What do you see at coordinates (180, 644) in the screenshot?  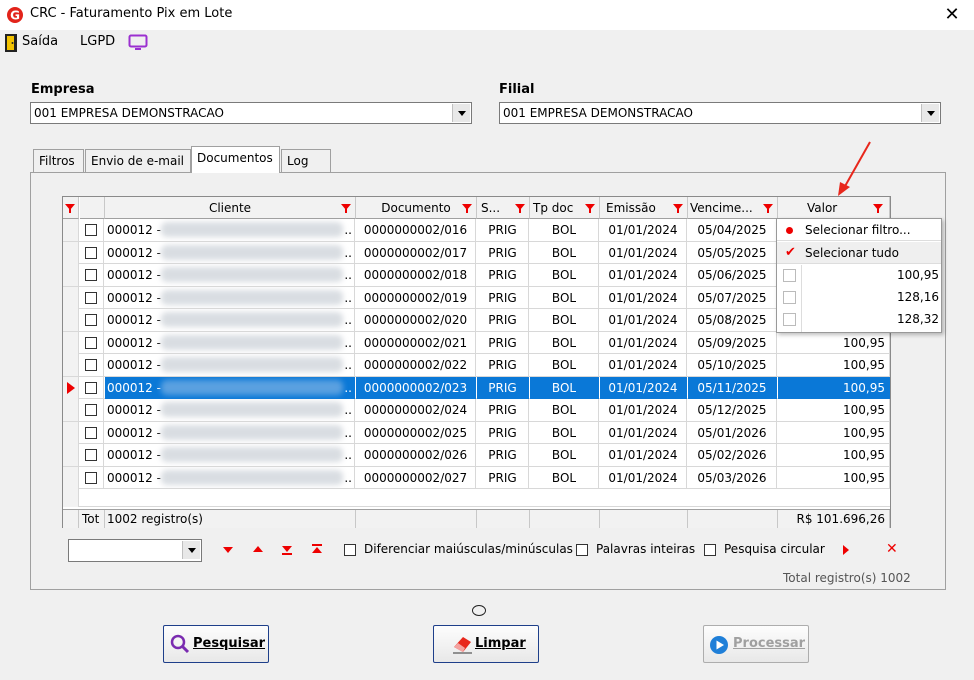 I see `search-icon` at bounding box center [180, 644].